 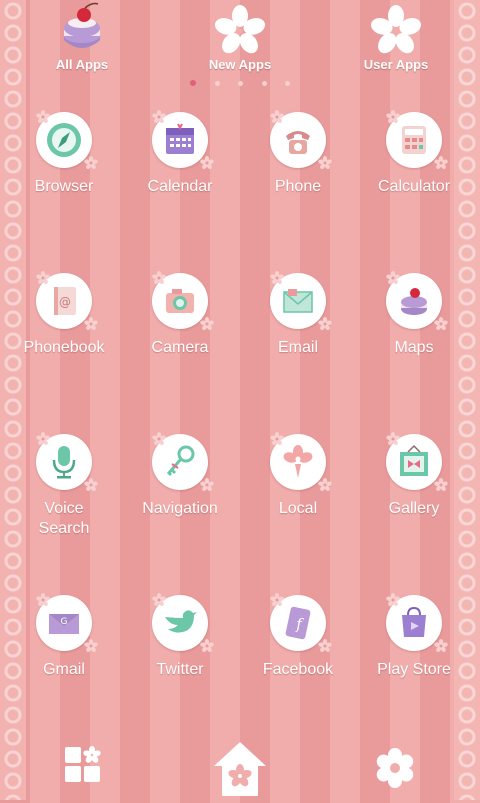 What do you see at coordinates (414, 621) in the screenshot?
I see `shopping-bag-icon` at bounding box center [414, 621].